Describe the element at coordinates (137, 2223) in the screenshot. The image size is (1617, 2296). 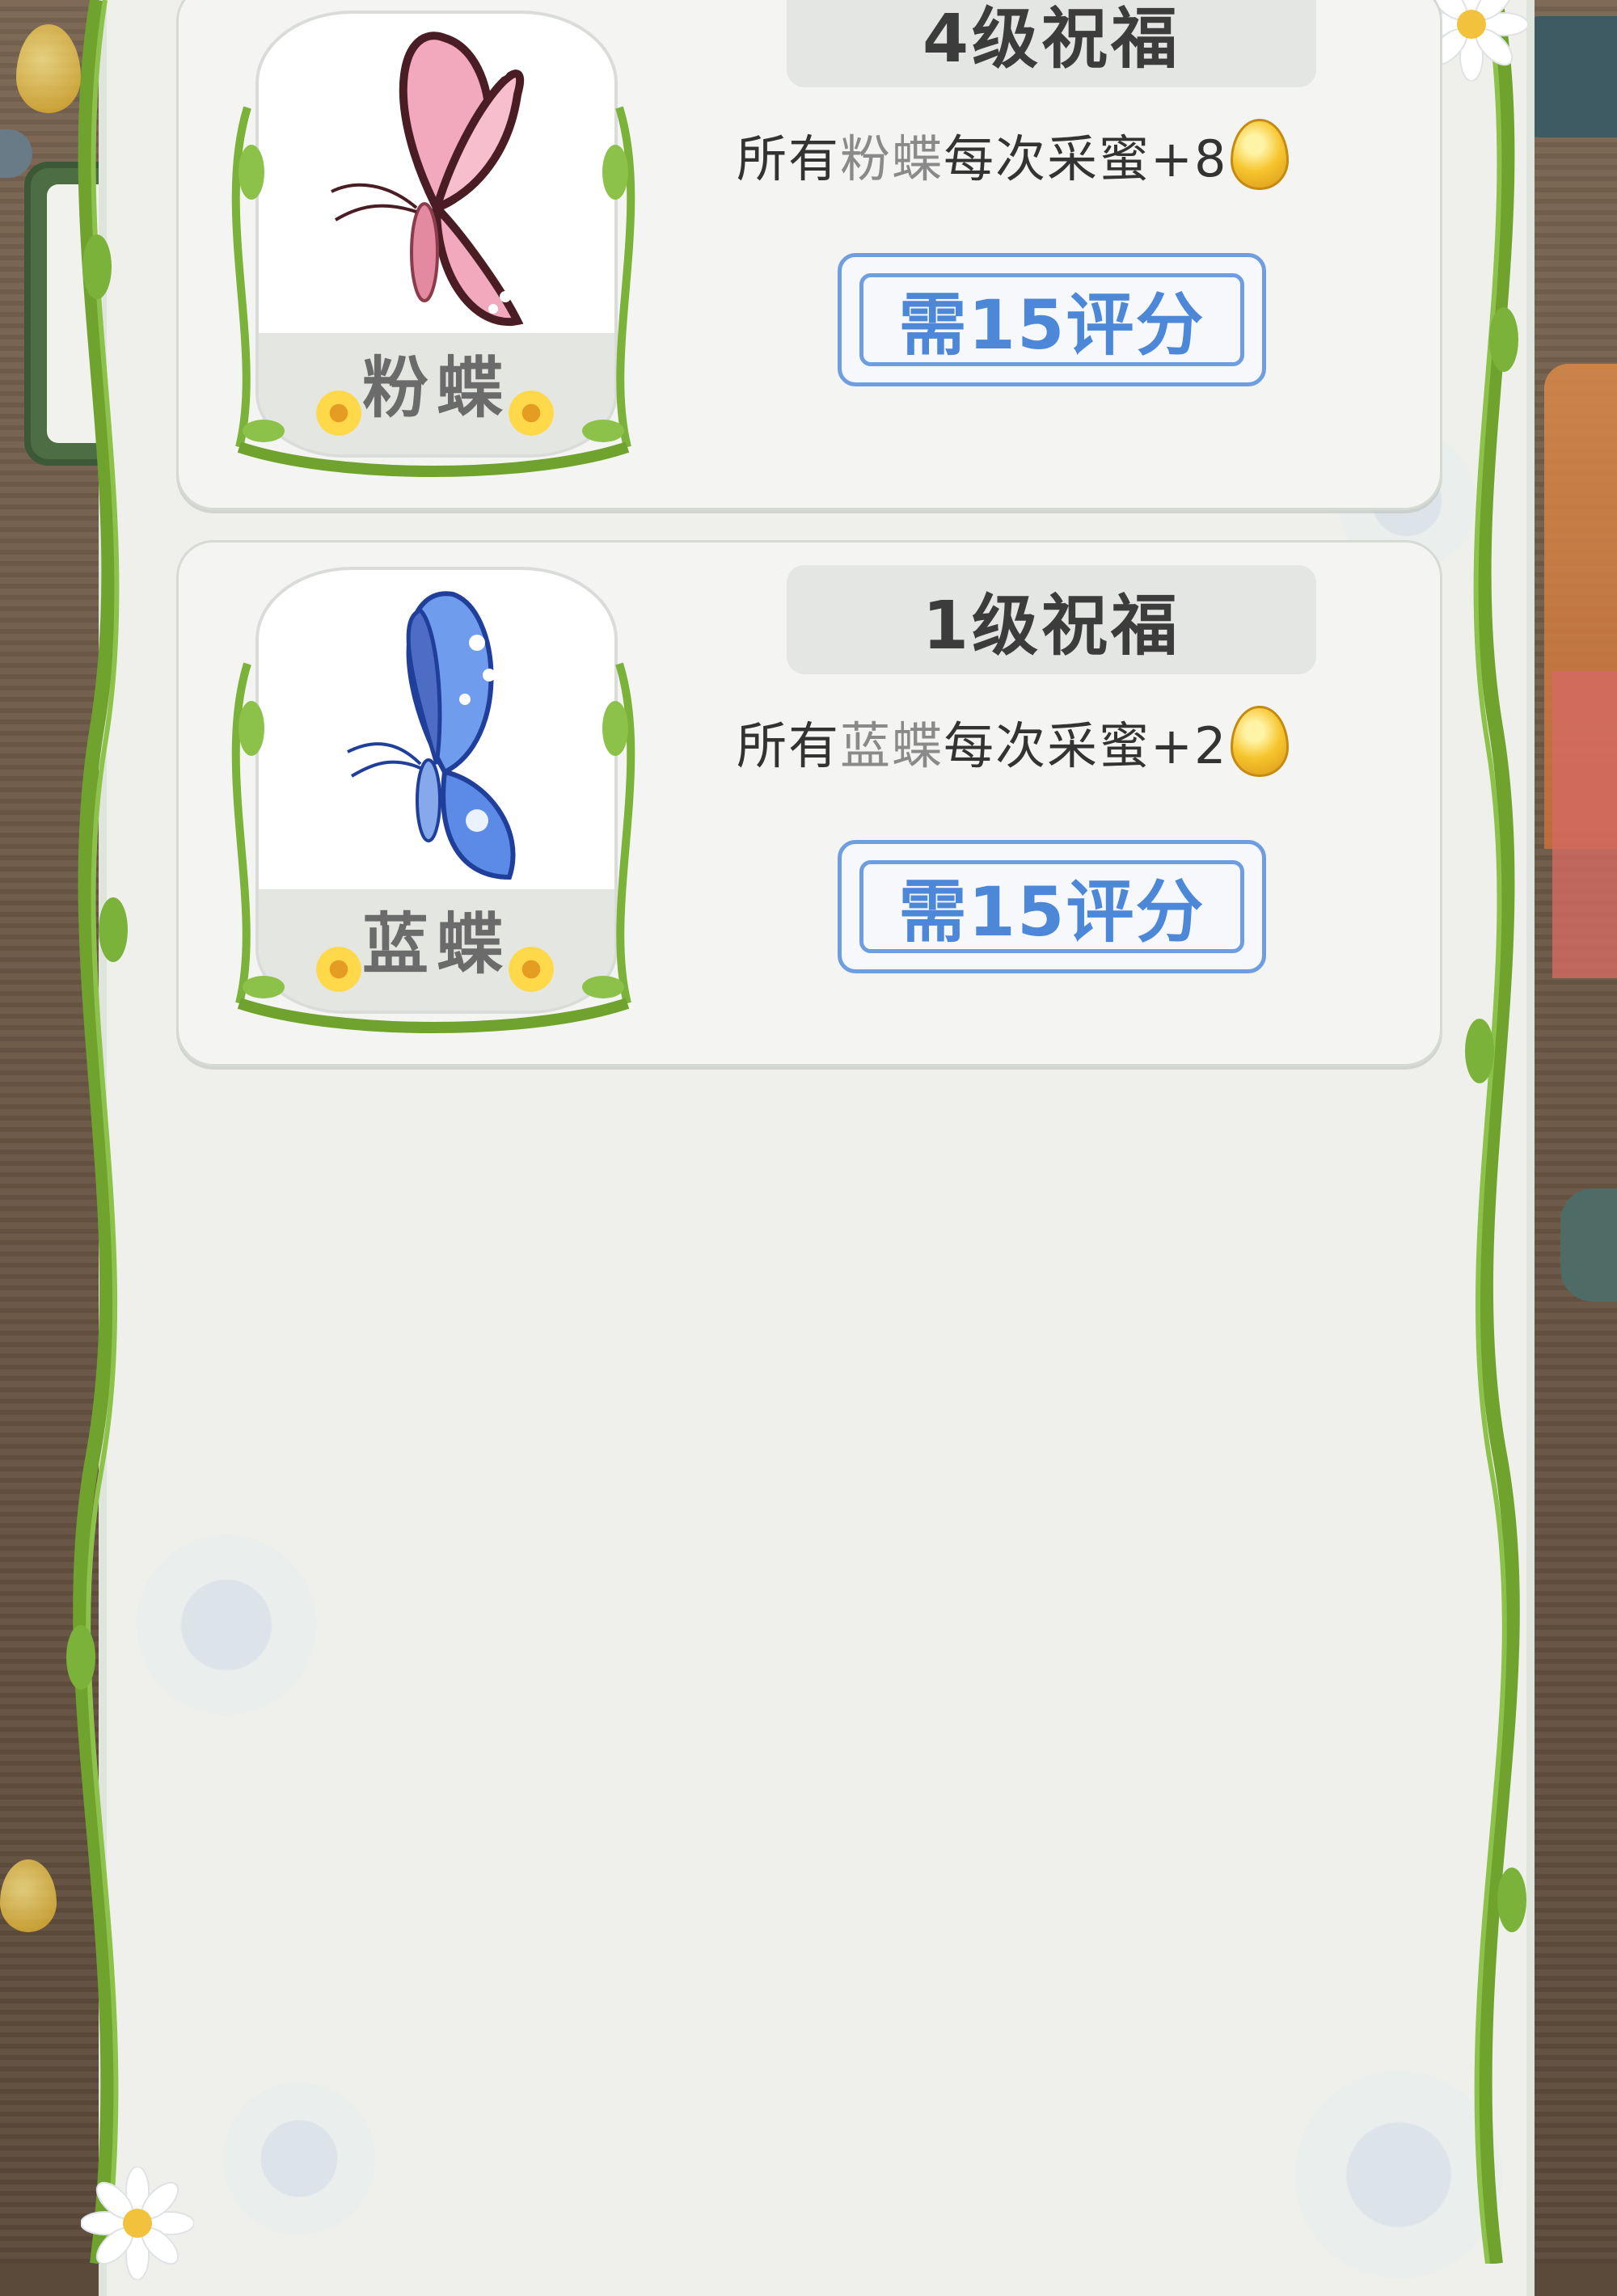
I see `white-daisy-icon` at that location.